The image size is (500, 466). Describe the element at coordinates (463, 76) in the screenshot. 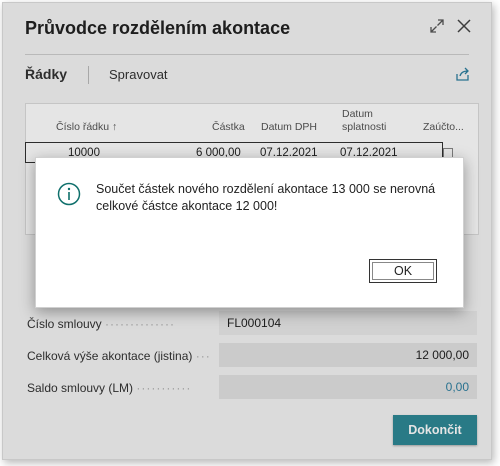

I see `share-icon` at that location.